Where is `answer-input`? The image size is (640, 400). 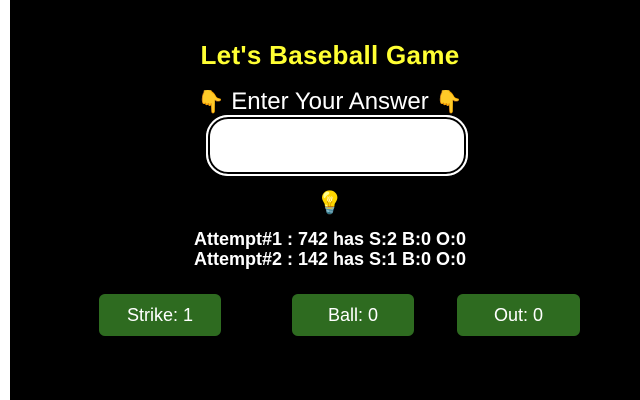 answer-input is located at coordinates (337, 145).